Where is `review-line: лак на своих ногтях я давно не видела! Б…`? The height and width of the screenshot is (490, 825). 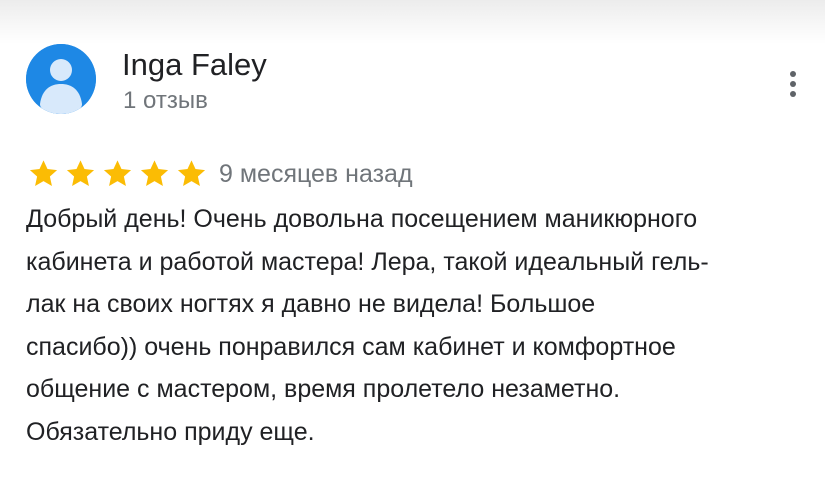 review-line: лак на своих ногтях я давно не видела! Б… is located at coordinates (311, 304).